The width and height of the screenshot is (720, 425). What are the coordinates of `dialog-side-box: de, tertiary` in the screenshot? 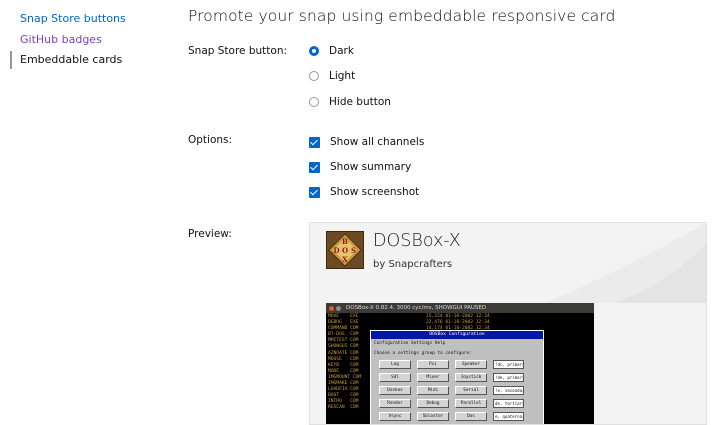 It's located at (508, 403).